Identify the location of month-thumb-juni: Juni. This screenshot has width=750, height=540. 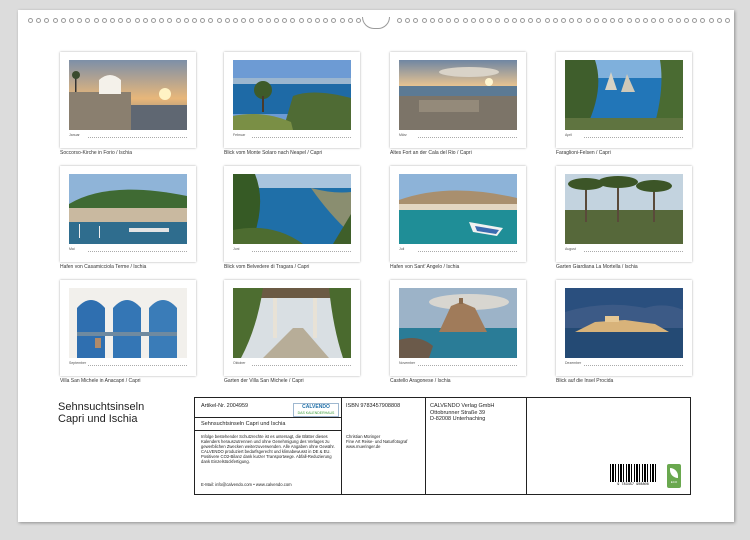
(292, 214).